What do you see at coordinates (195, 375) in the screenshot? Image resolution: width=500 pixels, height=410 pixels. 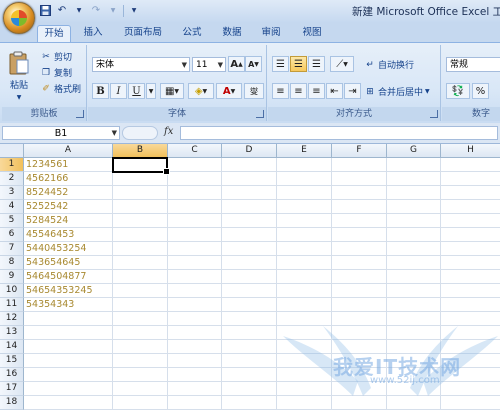 I see `cell-c16` at bounding box center [195, 375].